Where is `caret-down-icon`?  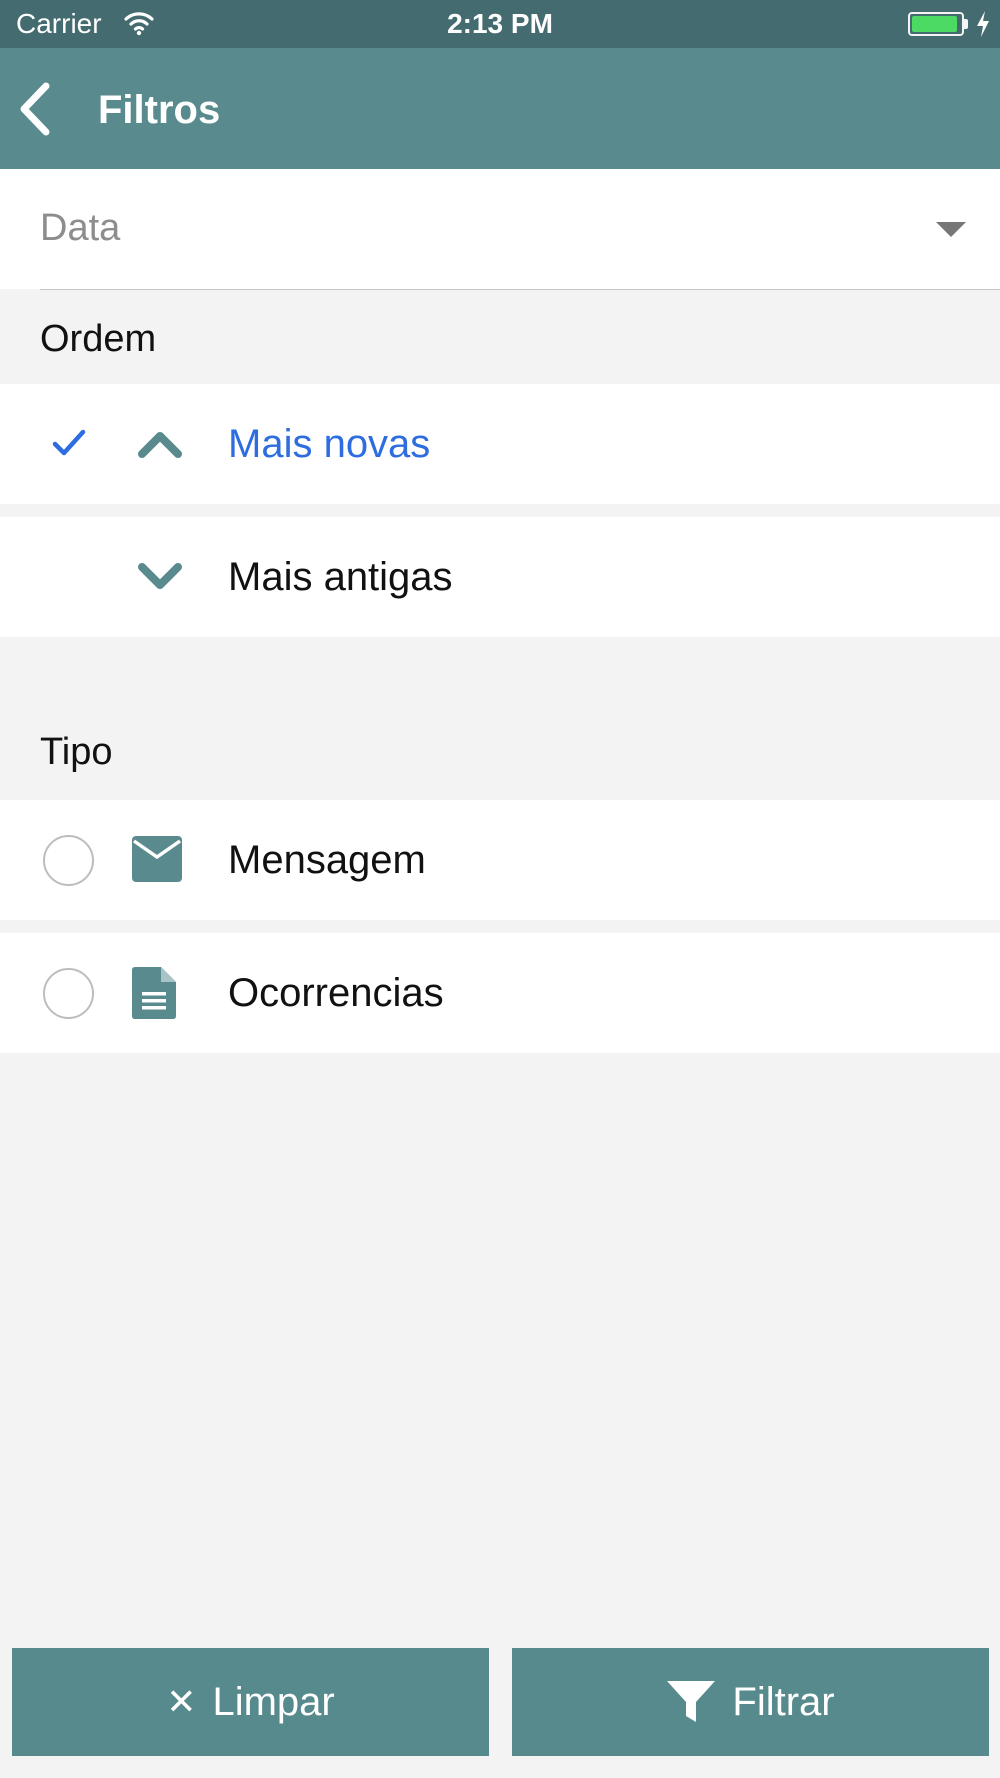 caret-down-icon is located at coordinates (951, 229).